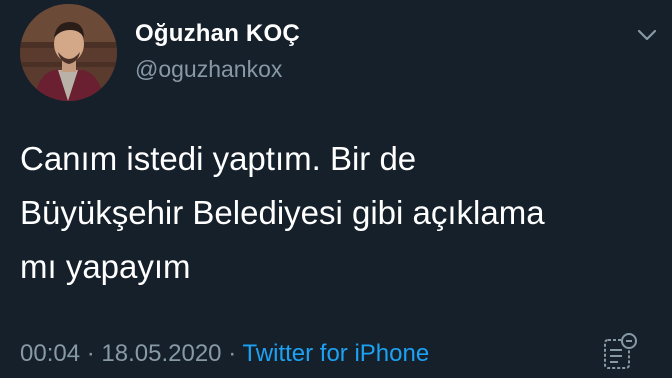  Describe the element at coordinates (208, 69) in the screenshot. I see `user-handle: @oguzhankox` at that location.